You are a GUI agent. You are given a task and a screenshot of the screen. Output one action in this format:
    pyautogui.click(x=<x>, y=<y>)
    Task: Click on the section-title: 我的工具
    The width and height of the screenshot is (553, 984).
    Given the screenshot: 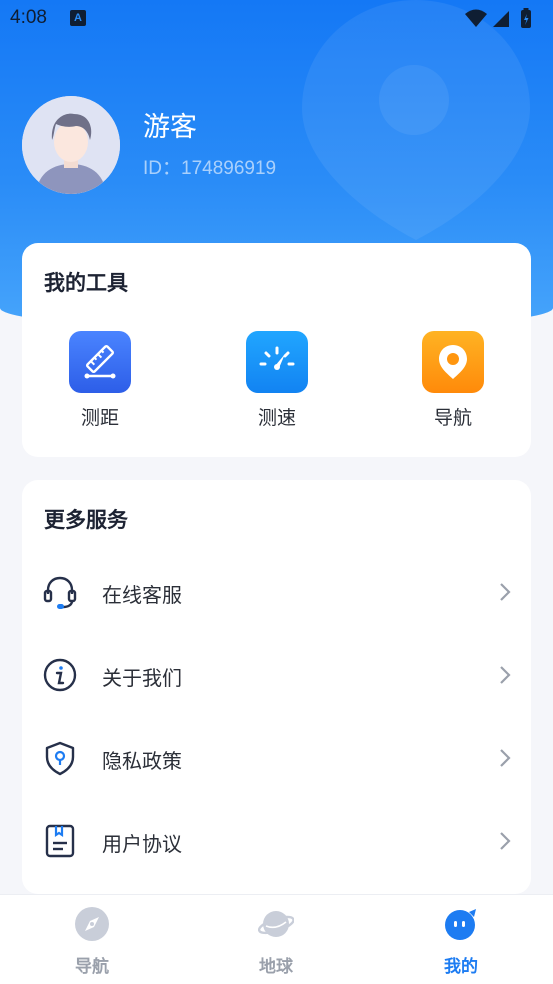 What is the action you would take?
    pyautogui.click(x=86, y=283)
    